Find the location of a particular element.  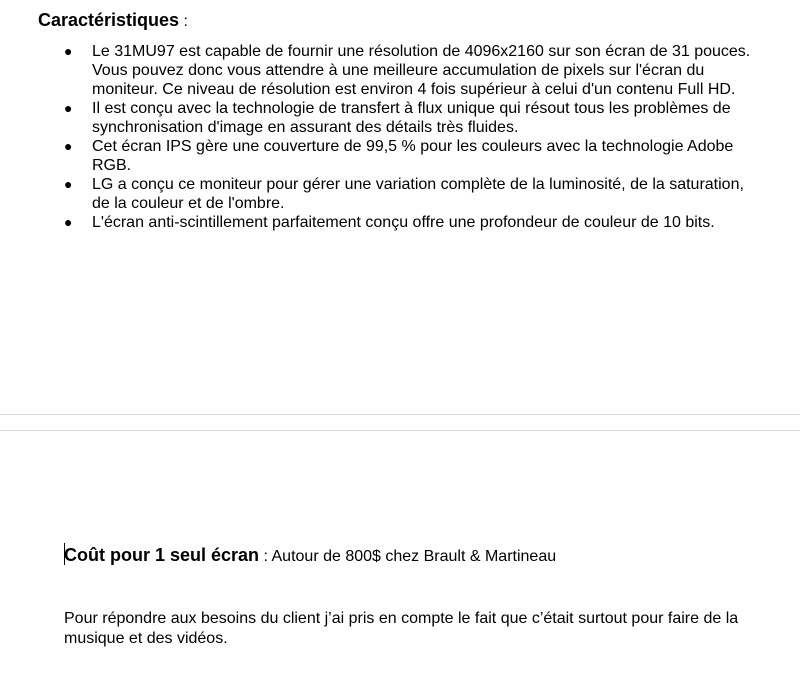

section-heading: Caractéristiques : is located at coordinates (113, 21).